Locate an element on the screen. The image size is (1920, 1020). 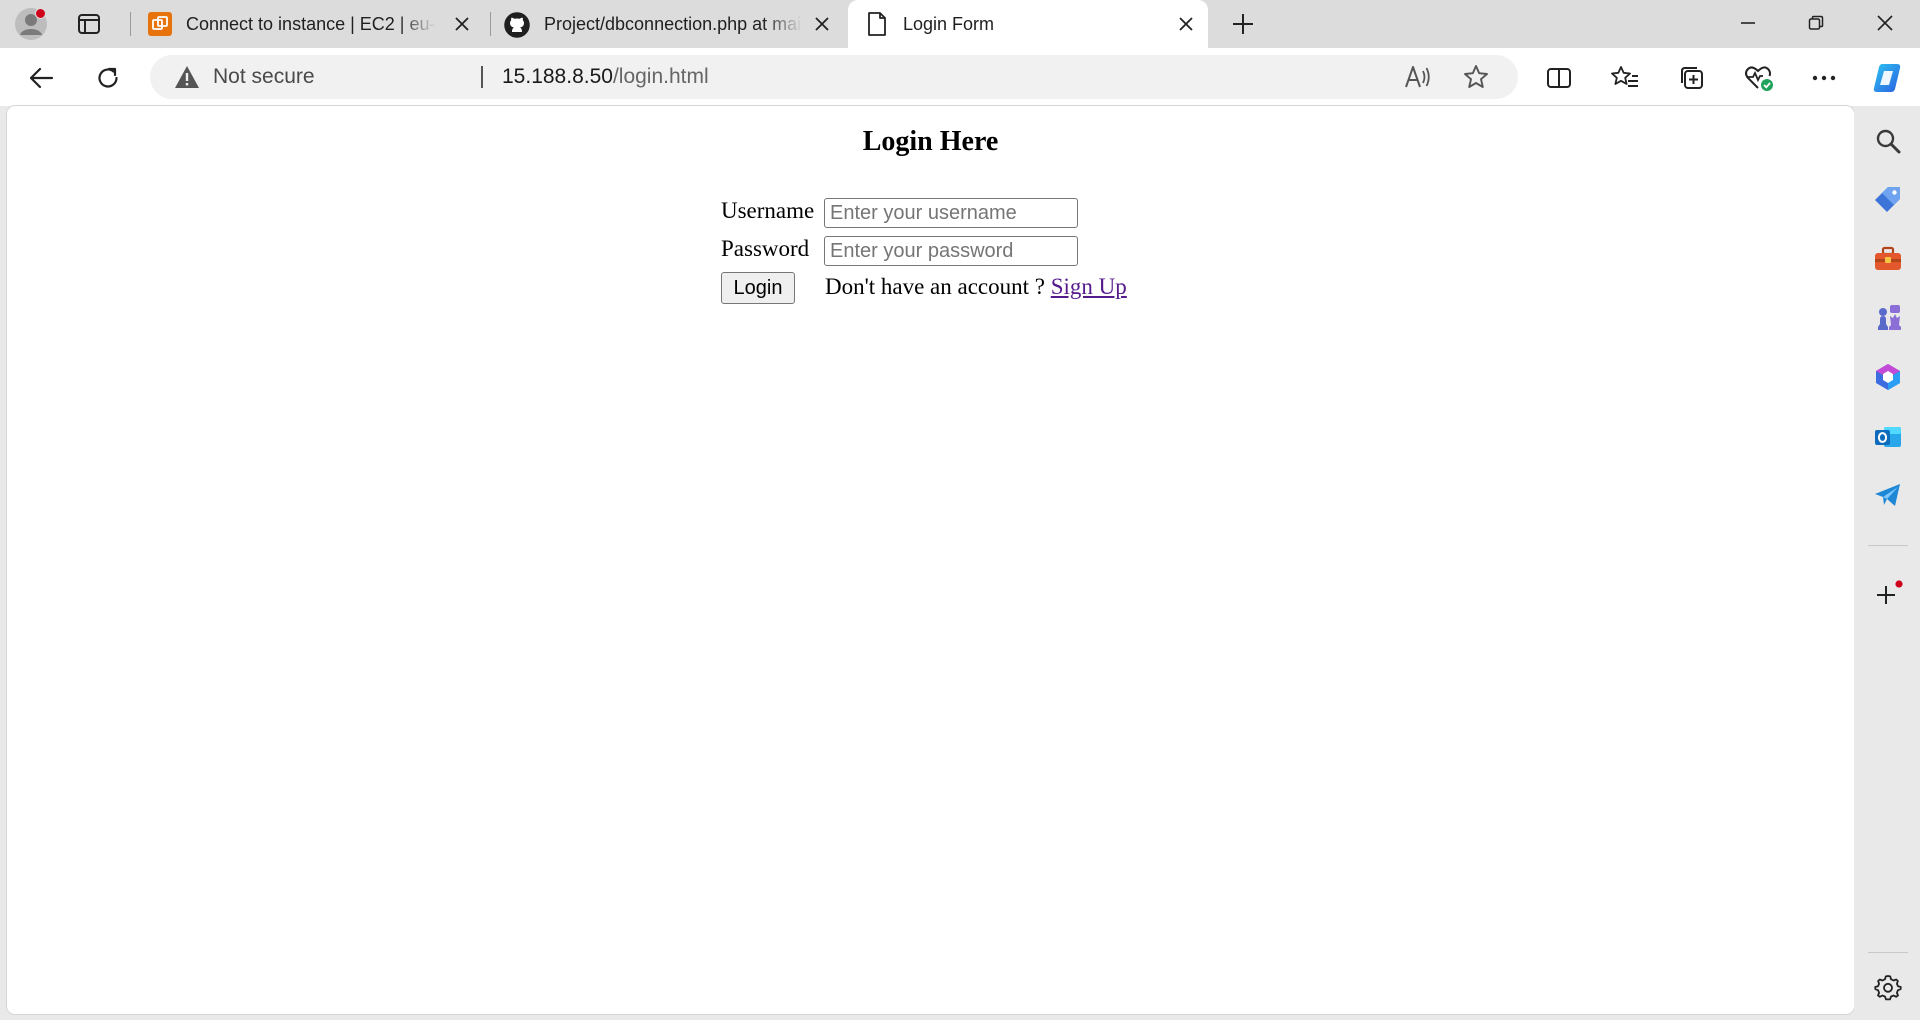
tab-title: Project/dbconnection.php at main is located at coordinates (673, 23).